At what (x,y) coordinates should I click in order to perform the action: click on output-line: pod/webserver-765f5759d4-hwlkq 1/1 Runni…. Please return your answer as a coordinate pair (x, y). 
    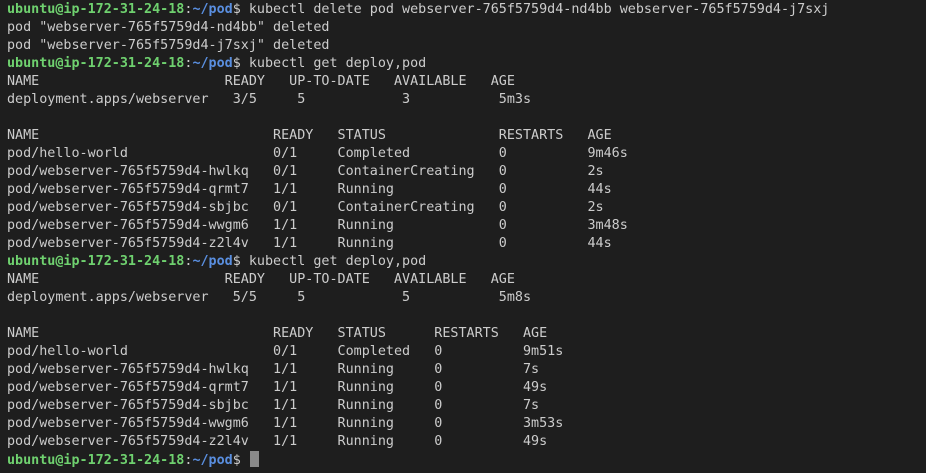
    Looking at the image, I should click on (273, 369).